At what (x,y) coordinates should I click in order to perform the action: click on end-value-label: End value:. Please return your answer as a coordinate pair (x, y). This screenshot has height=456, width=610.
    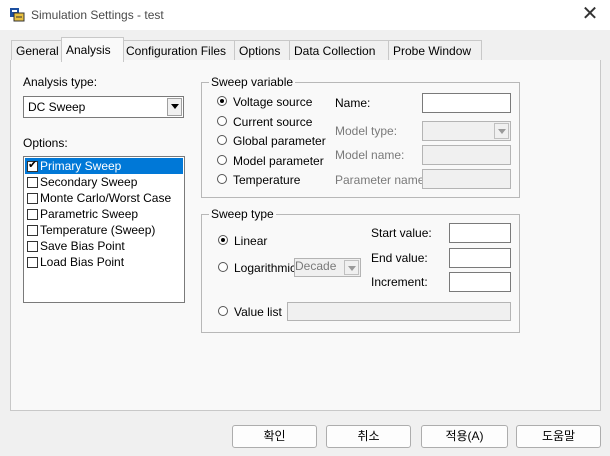
    Looking at the image, I should click on (399, 258).